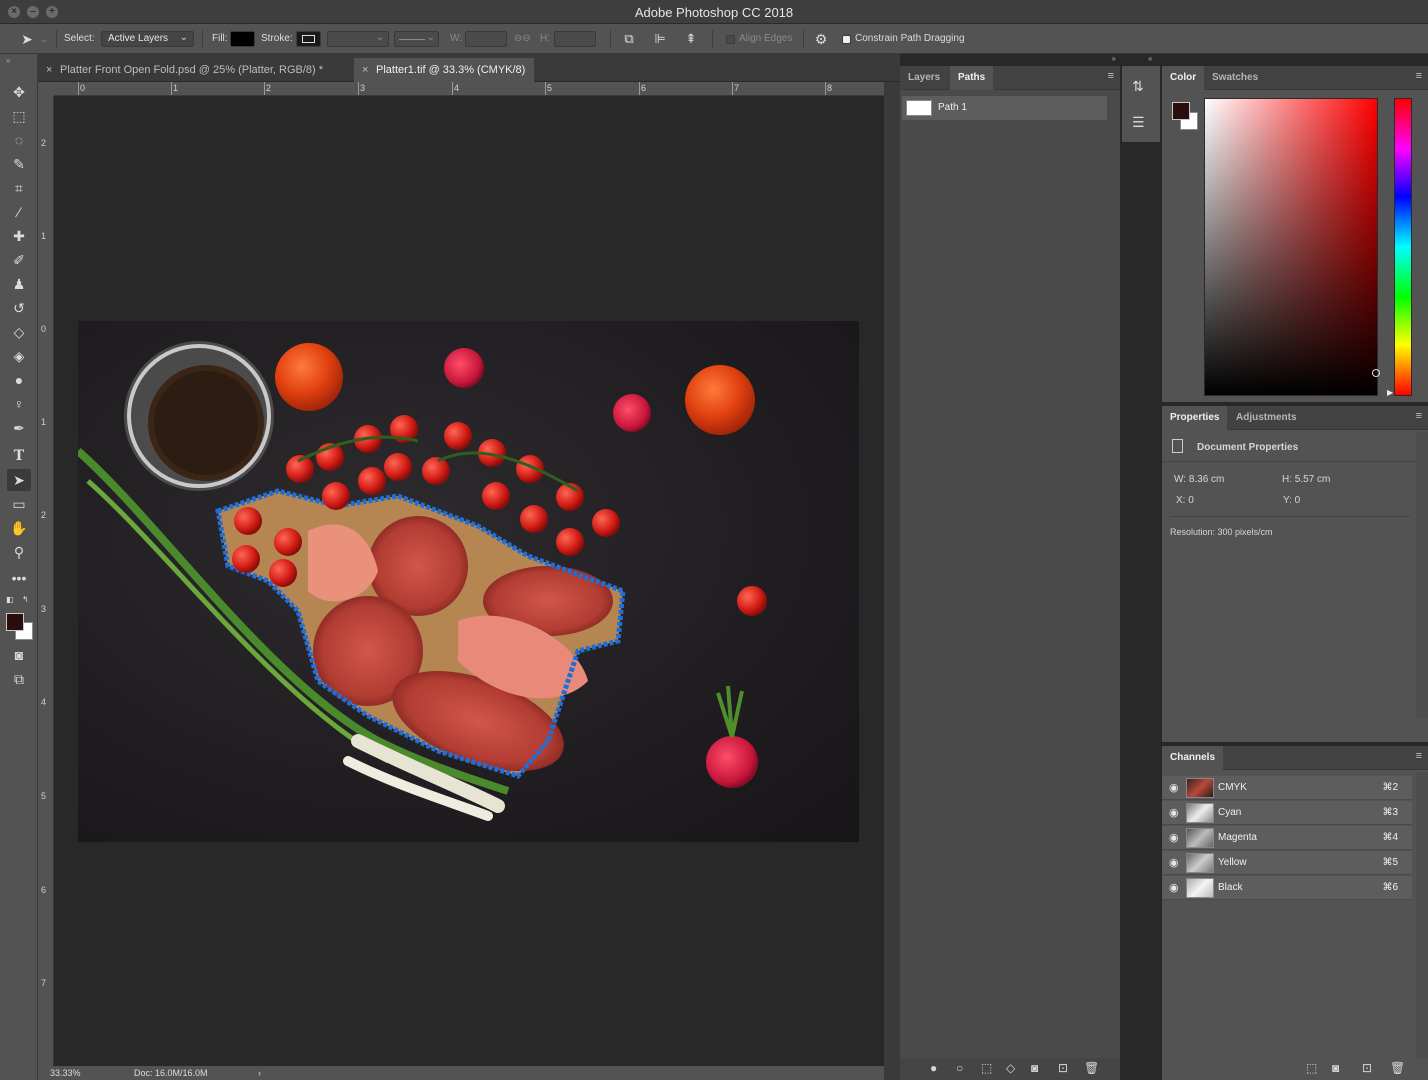 The image size is (1428, 1080). Describe the element at coordinates (19, 308) in the screenshot. I see `history-brush-tool-icon: ↺` at that location.